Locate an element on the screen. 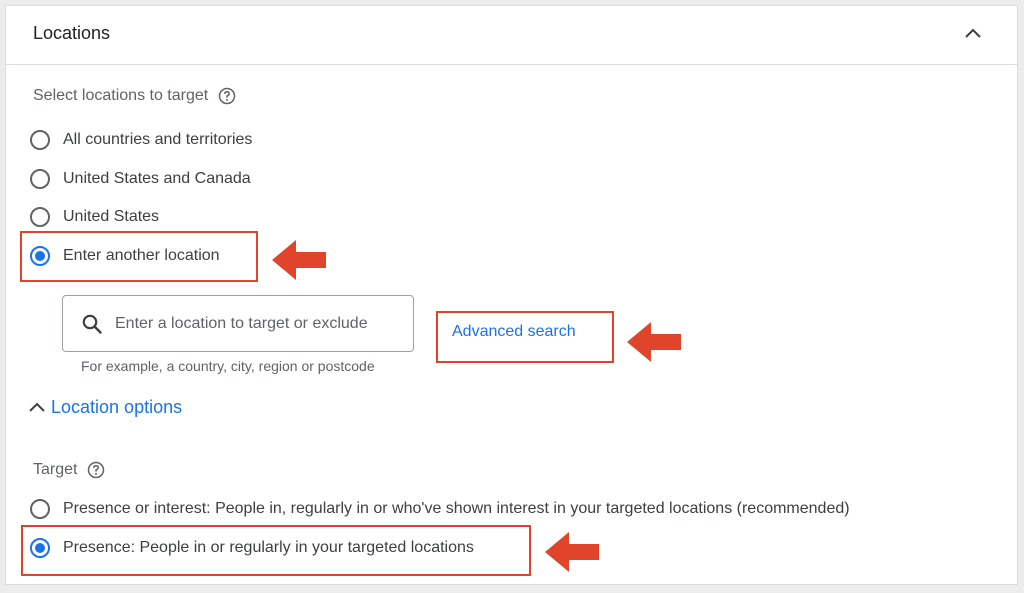 The height and width of the screenshot is (593, 1024). collapse-button is located at coordinates (973, 34).